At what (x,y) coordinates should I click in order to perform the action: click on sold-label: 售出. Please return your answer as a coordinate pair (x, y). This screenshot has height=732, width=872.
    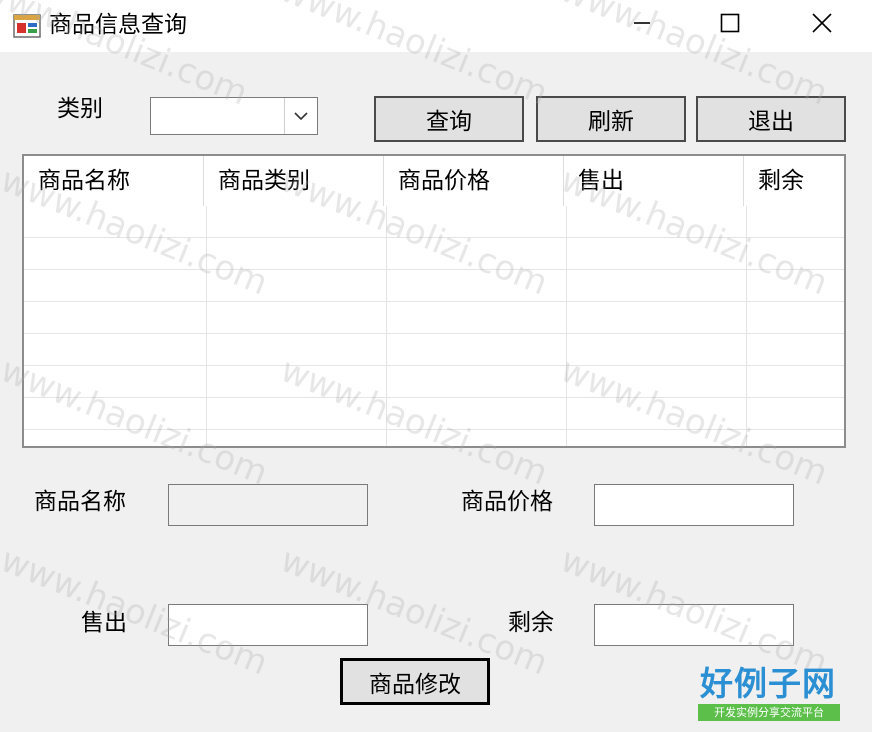
    Looking at the image, I should click on (104, 623).